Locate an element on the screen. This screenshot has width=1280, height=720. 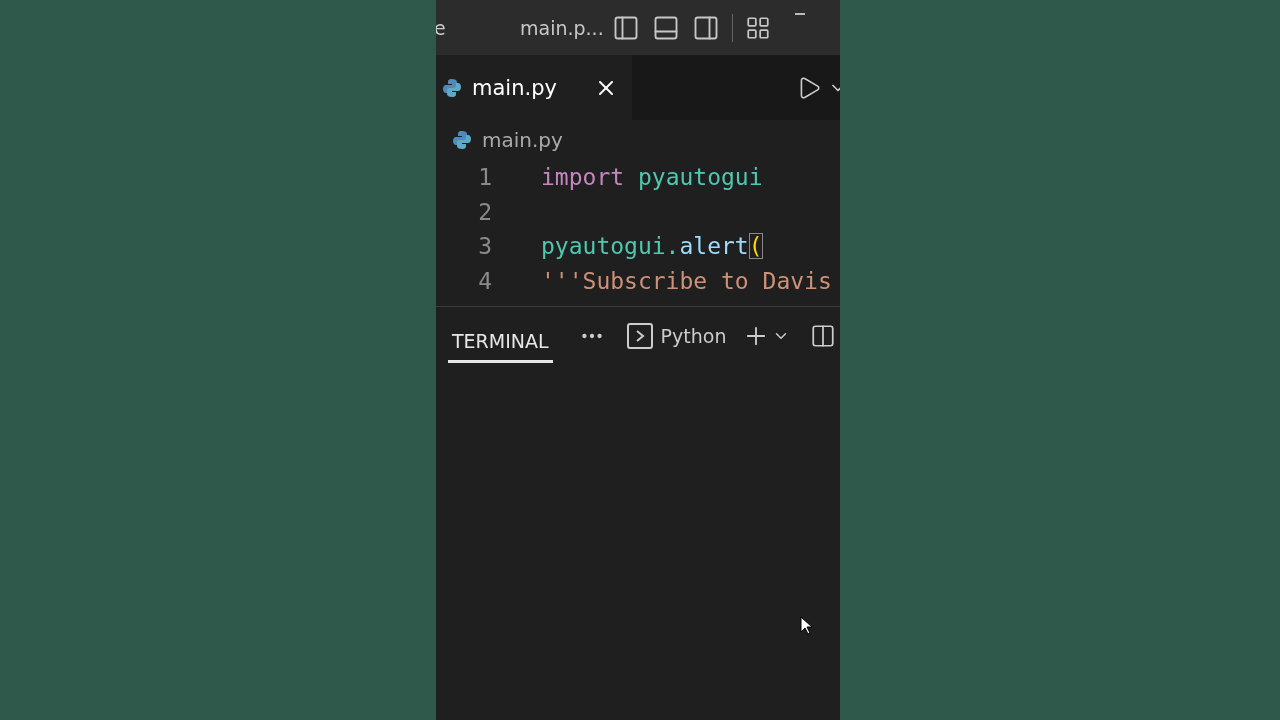
breadcrumb: main.py is located at coordinates (522, 140).